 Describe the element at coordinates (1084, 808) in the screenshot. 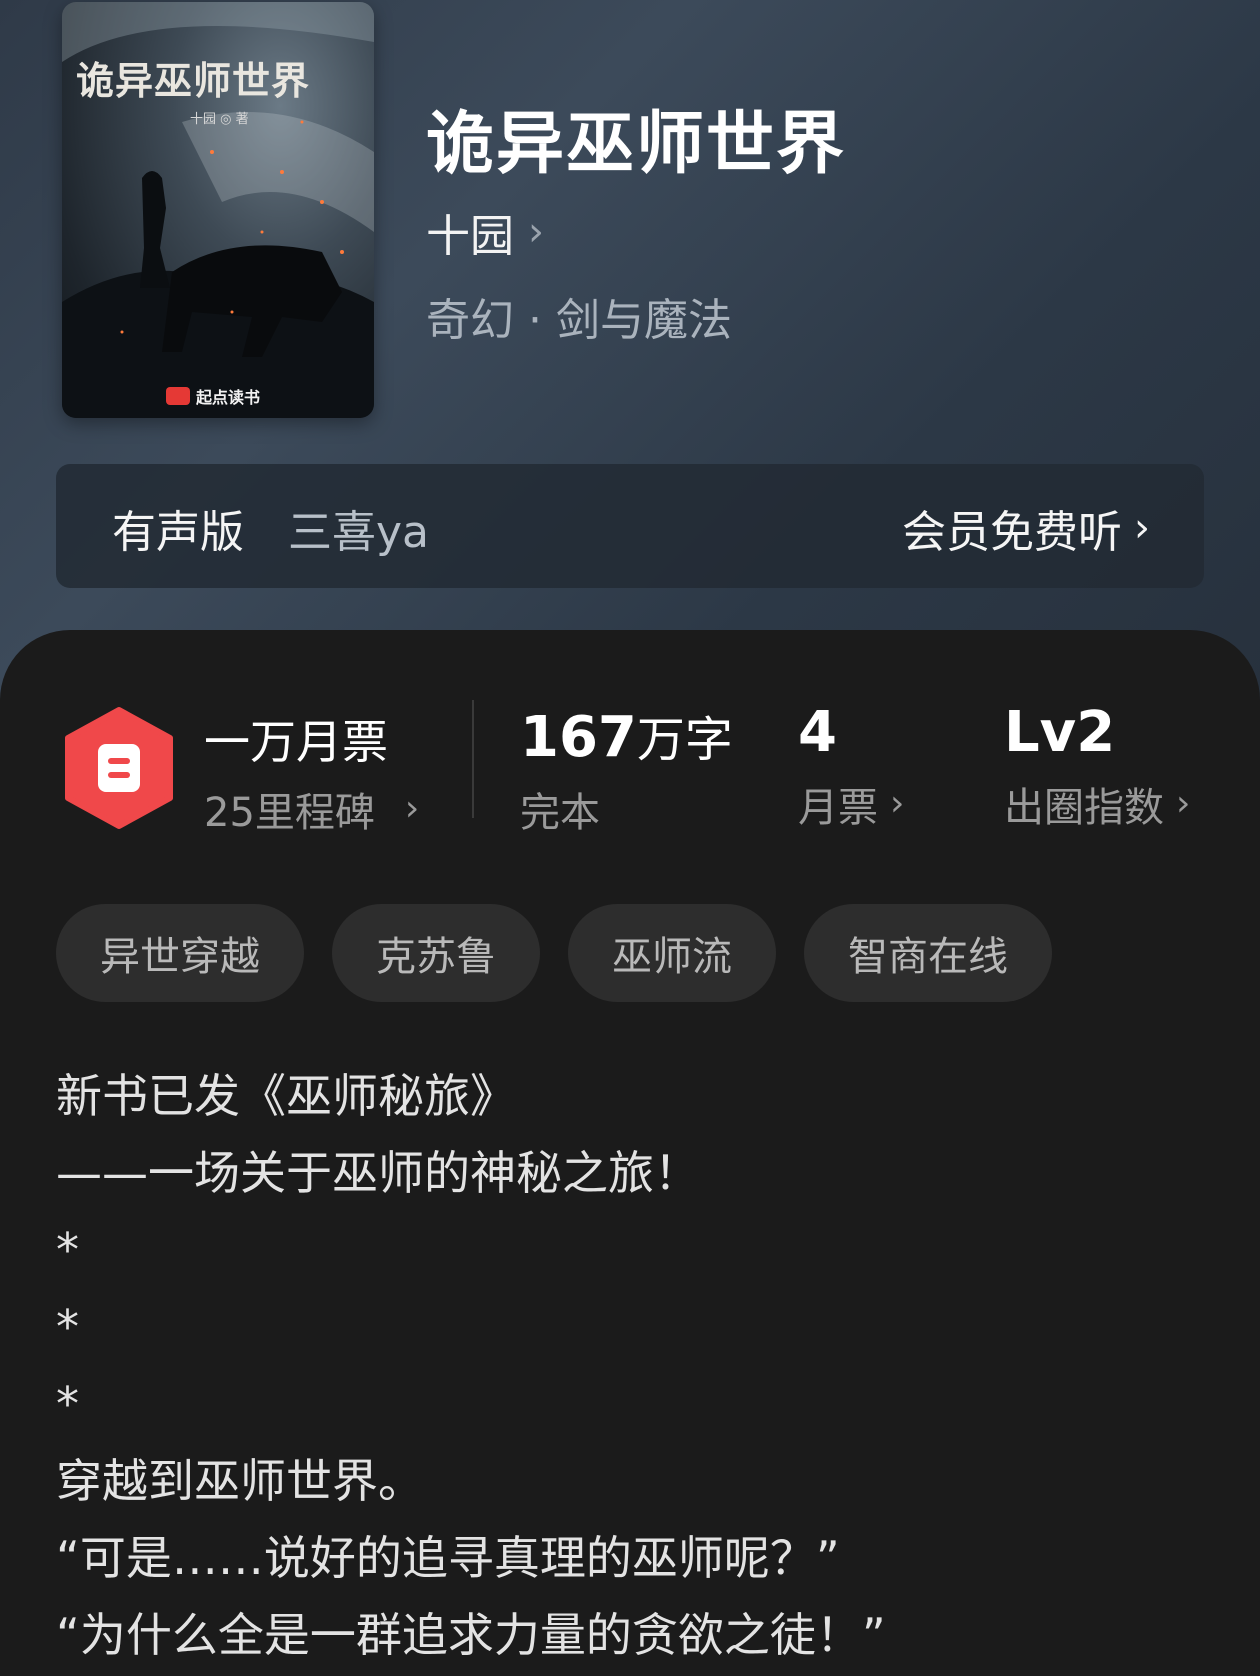

I see `influence-label: 出圈指数` at that location.